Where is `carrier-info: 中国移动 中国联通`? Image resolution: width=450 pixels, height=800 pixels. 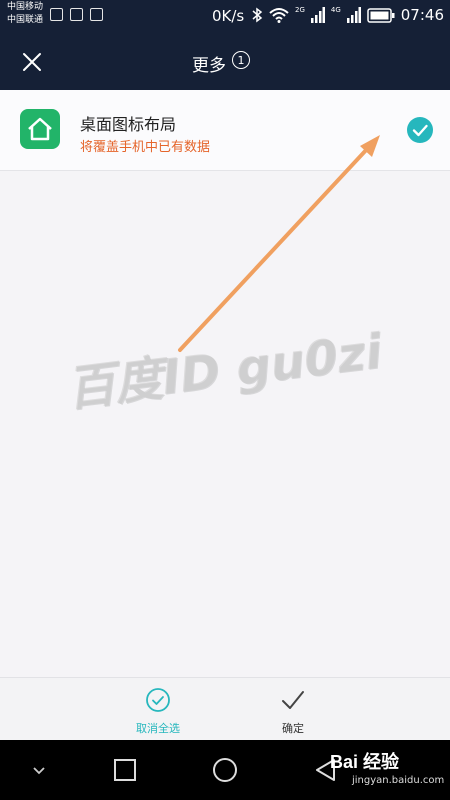
carrier-info: 中国移动 中国联通 is located at coordinates (25, 14).